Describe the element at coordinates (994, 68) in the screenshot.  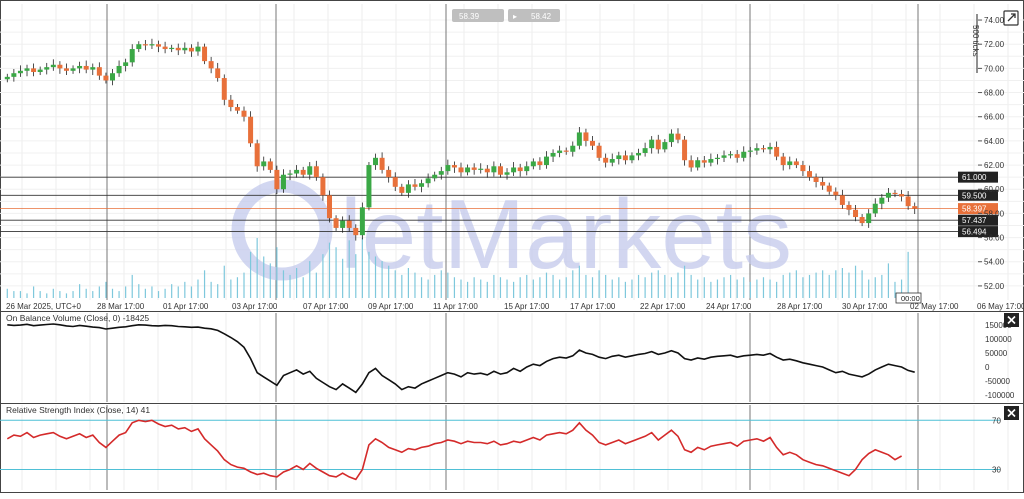
I see `price-tick-label: 70.00` at that location.